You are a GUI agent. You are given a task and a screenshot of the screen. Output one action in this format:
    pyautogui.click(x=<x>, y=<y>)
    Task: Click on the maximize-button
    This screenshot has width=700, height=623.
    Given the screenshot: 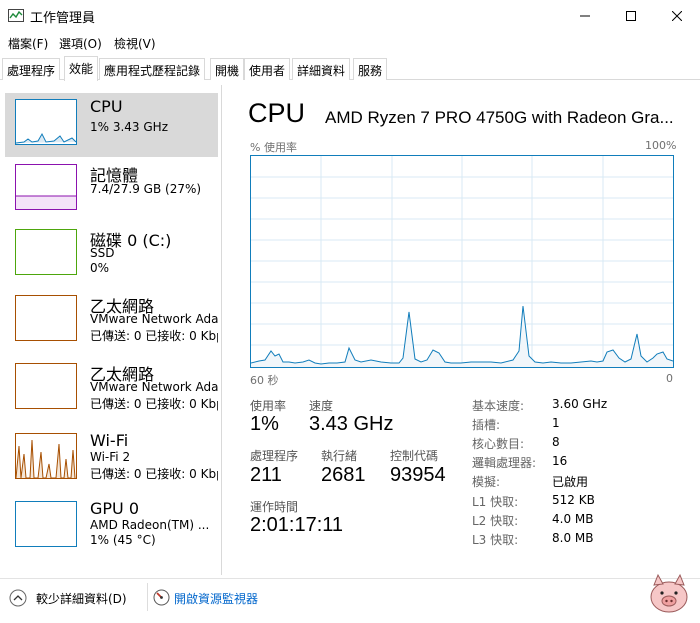 What is the action you would take?
    pyautogui.click(x=631, y=16)
    